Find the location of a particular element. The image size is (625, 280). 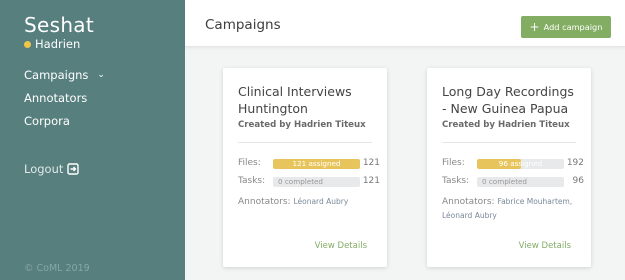

logout-icon is located at coordinates (73, 169).